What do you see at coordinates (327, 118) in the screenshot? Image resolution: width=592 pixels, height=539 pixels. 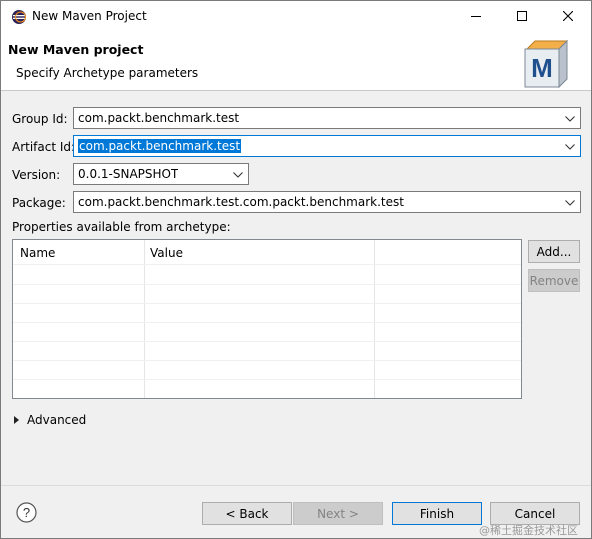 I see `group-id-combo: com.packt.benchmark.test` at bounding box center [327, 118].